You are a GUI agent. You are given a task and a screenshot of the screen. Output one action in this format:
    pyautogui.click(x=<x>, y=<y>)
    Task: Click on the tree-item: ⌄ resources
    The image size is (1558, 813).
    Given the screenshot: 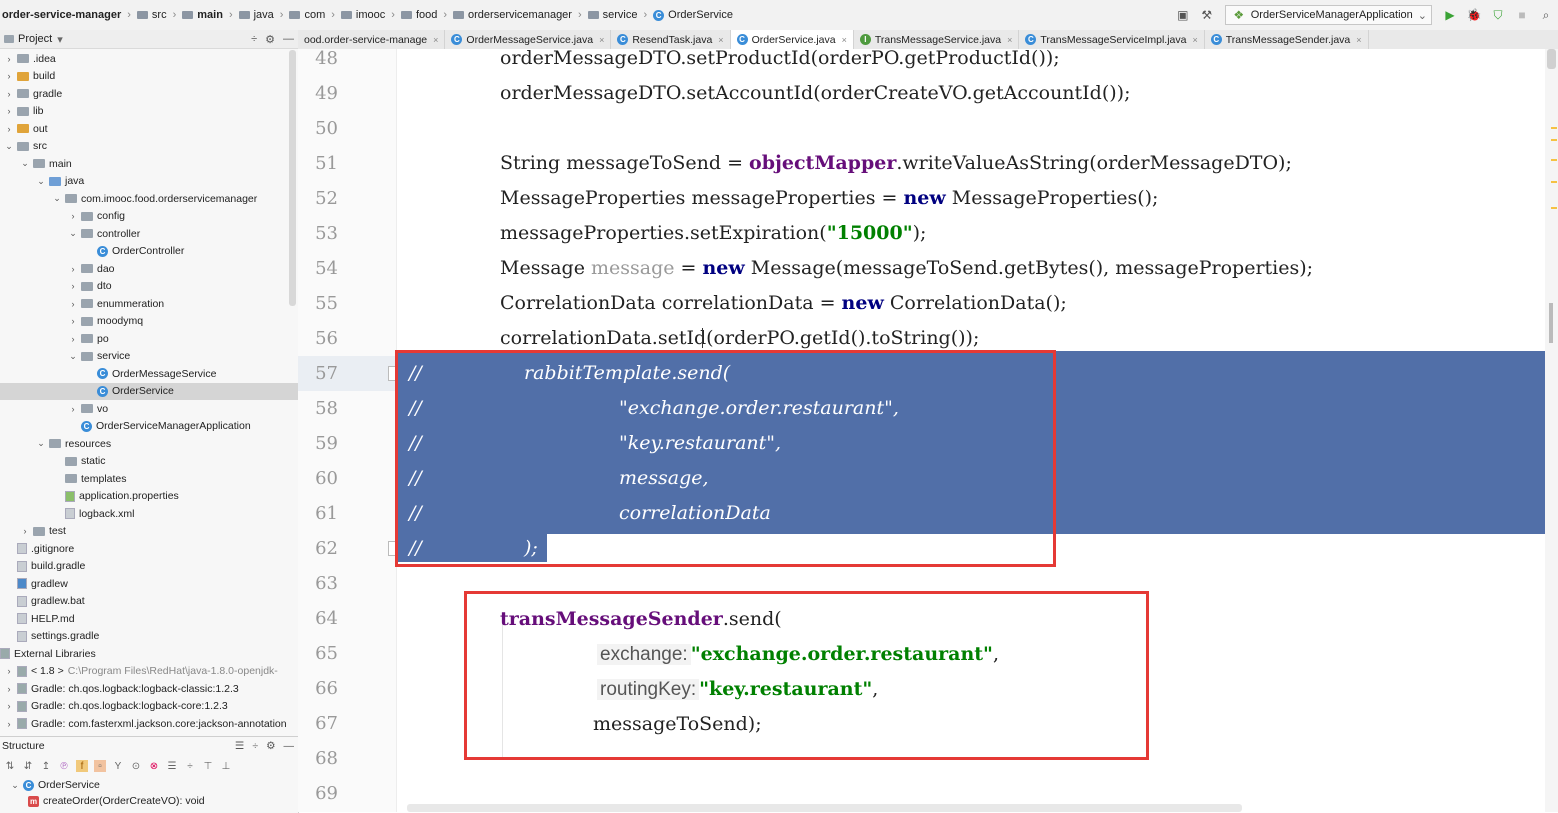 What is the action you would take?
    pyautogui.click(x=149, y=444)
    